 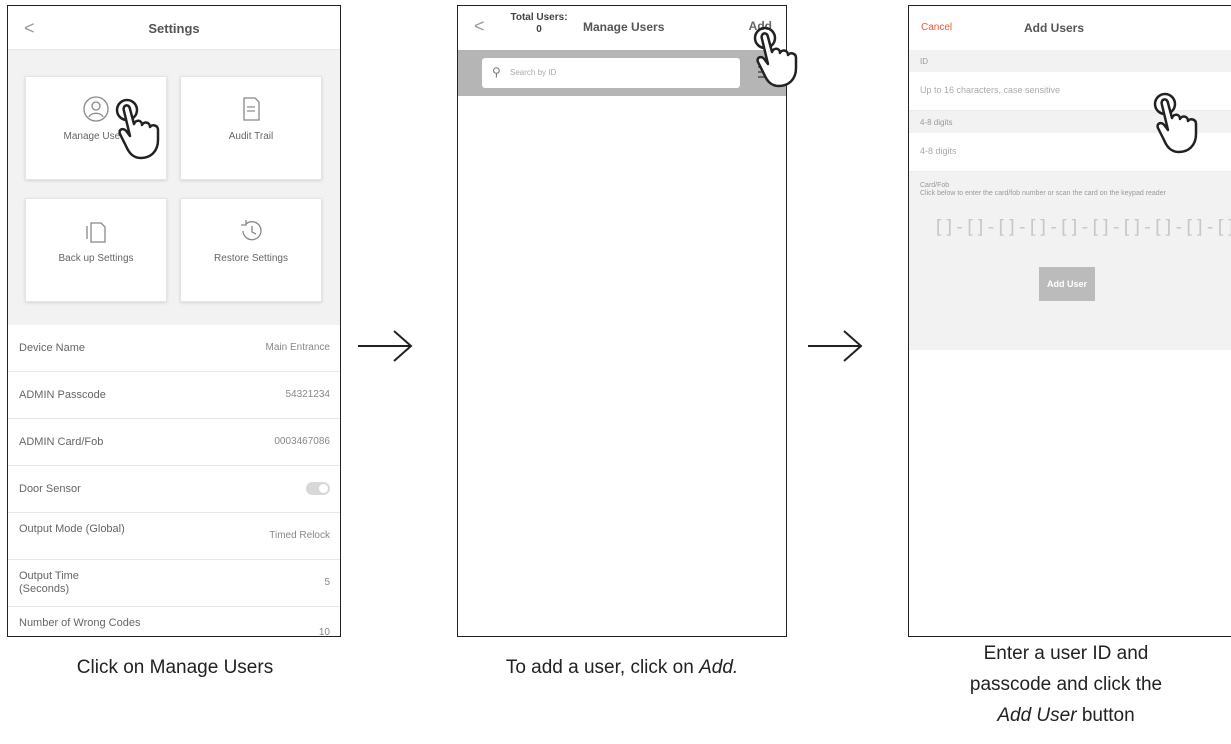 I want to click on row-label: Device Name, so click(x=52, y=348).